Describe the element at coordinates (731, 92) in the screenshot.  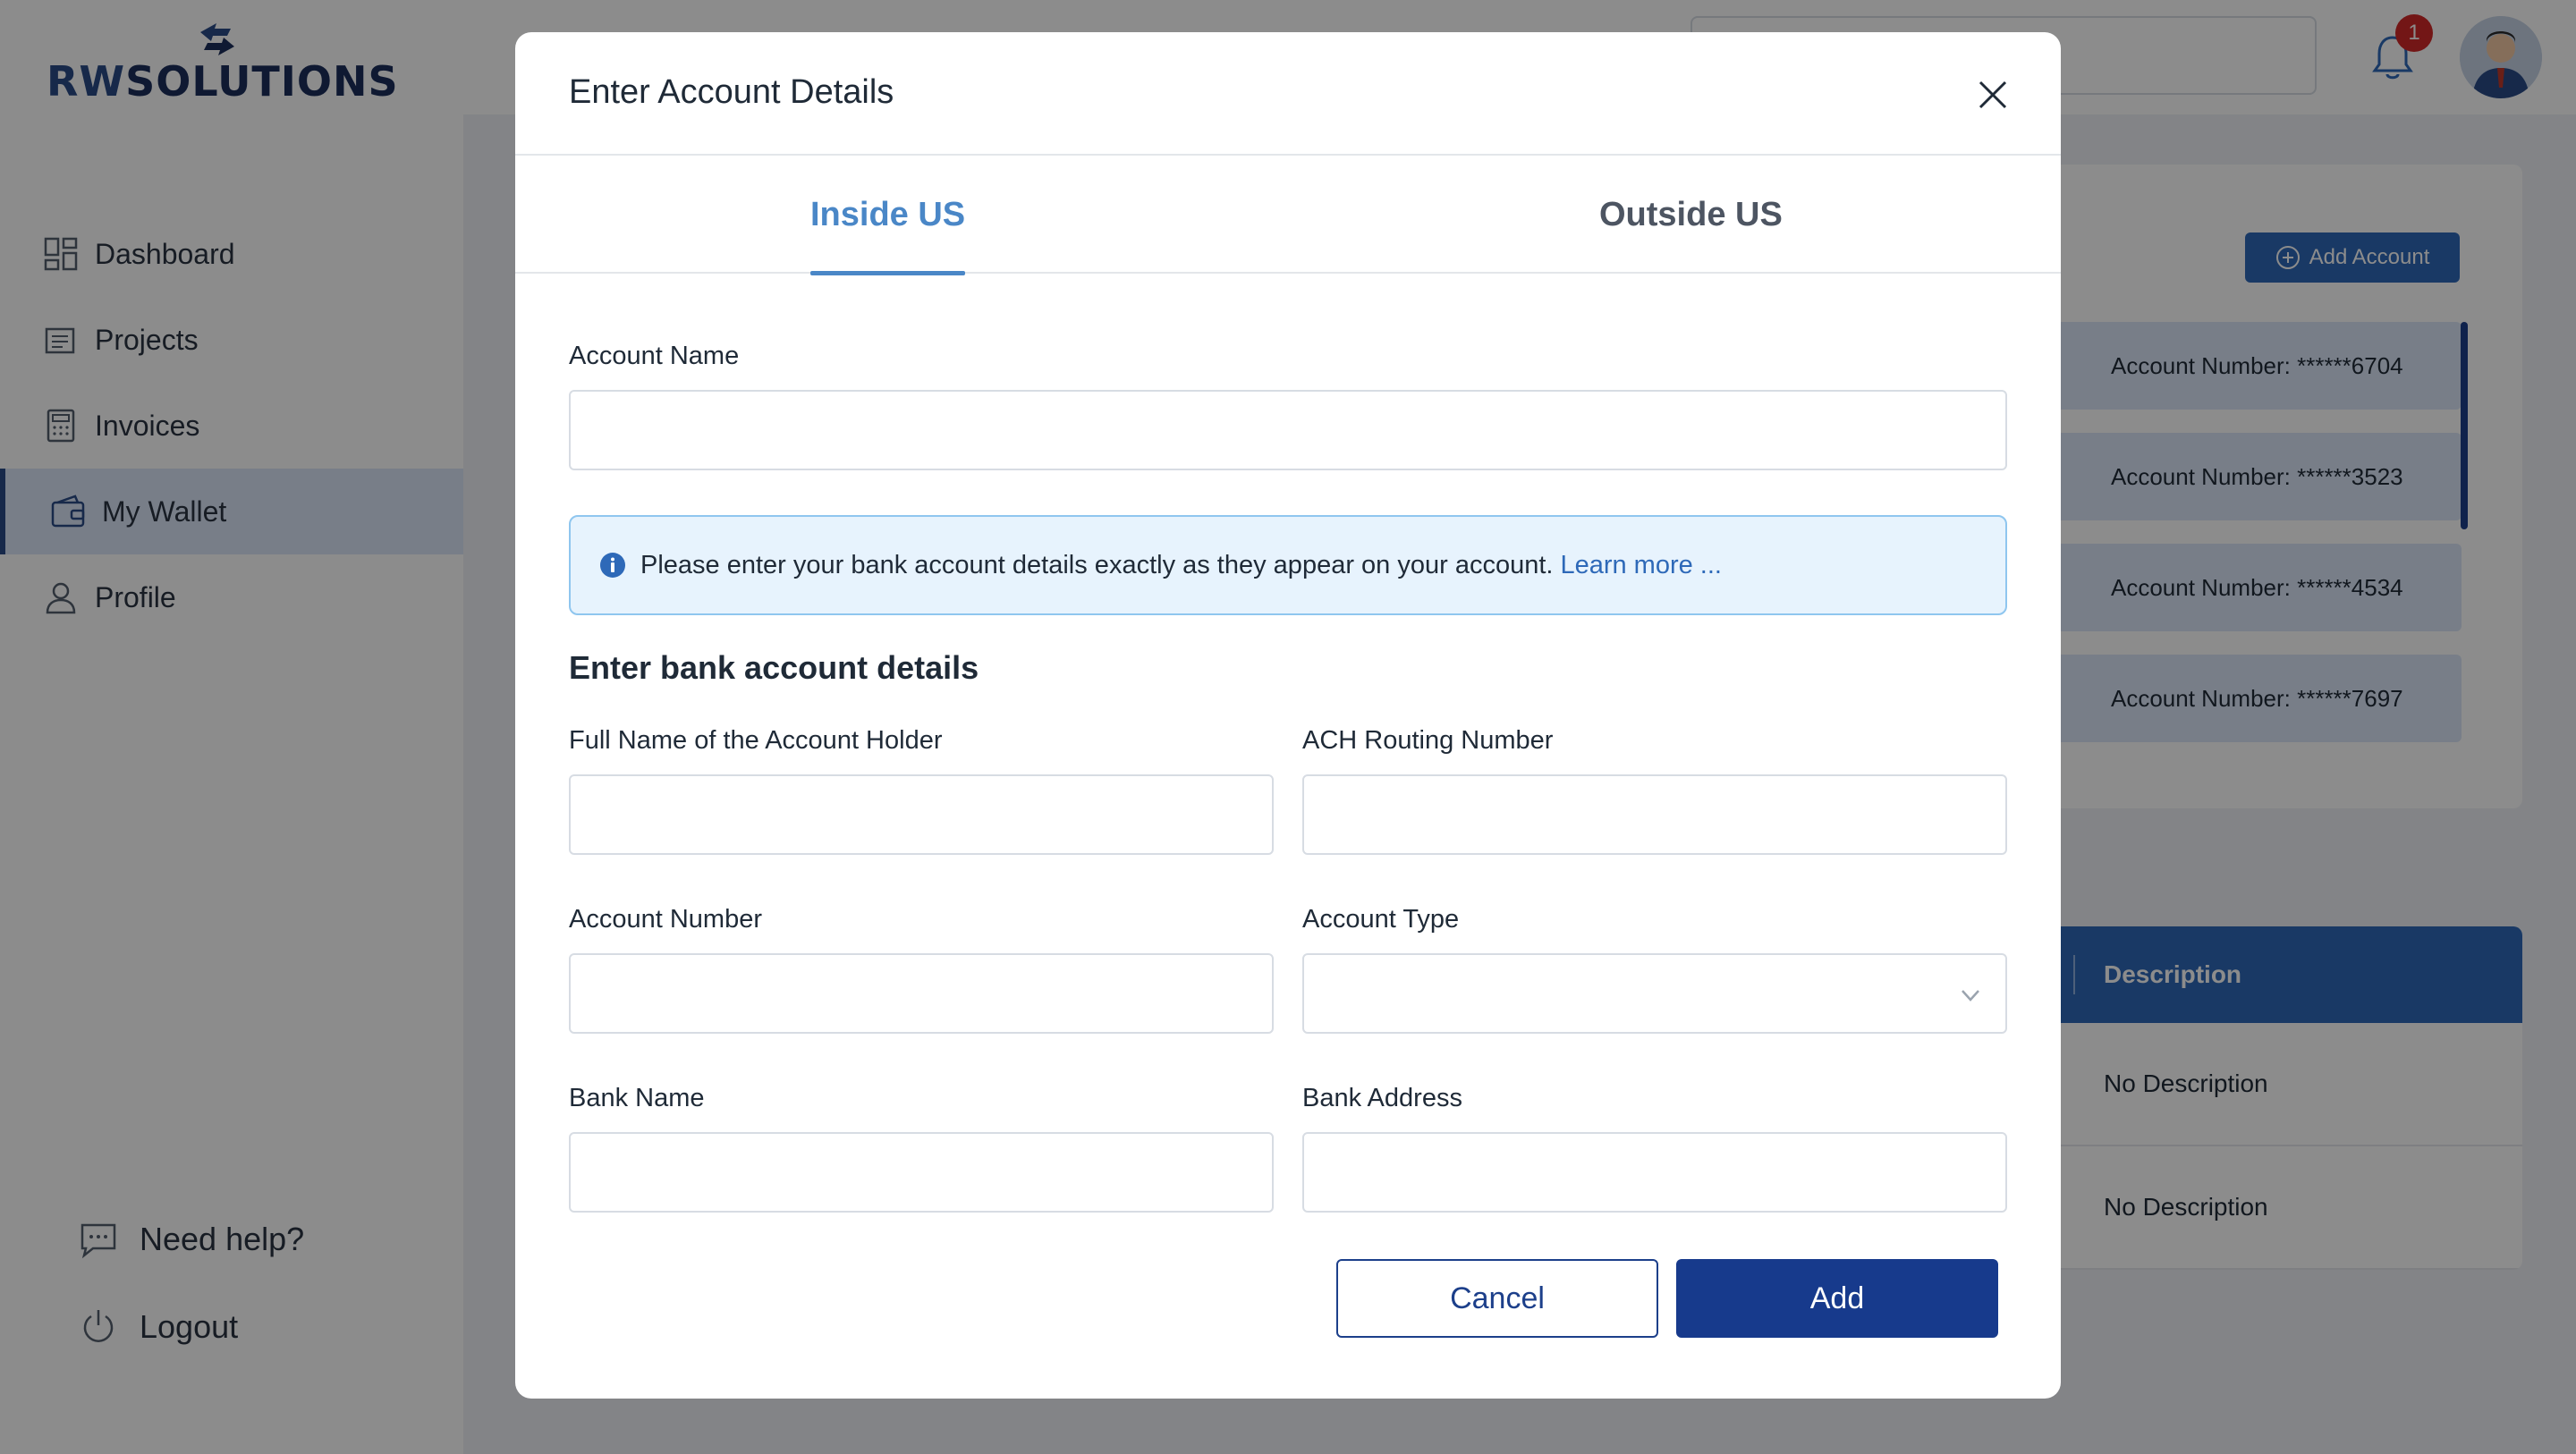
I see `modal-title: Enter Account Details` at that location.